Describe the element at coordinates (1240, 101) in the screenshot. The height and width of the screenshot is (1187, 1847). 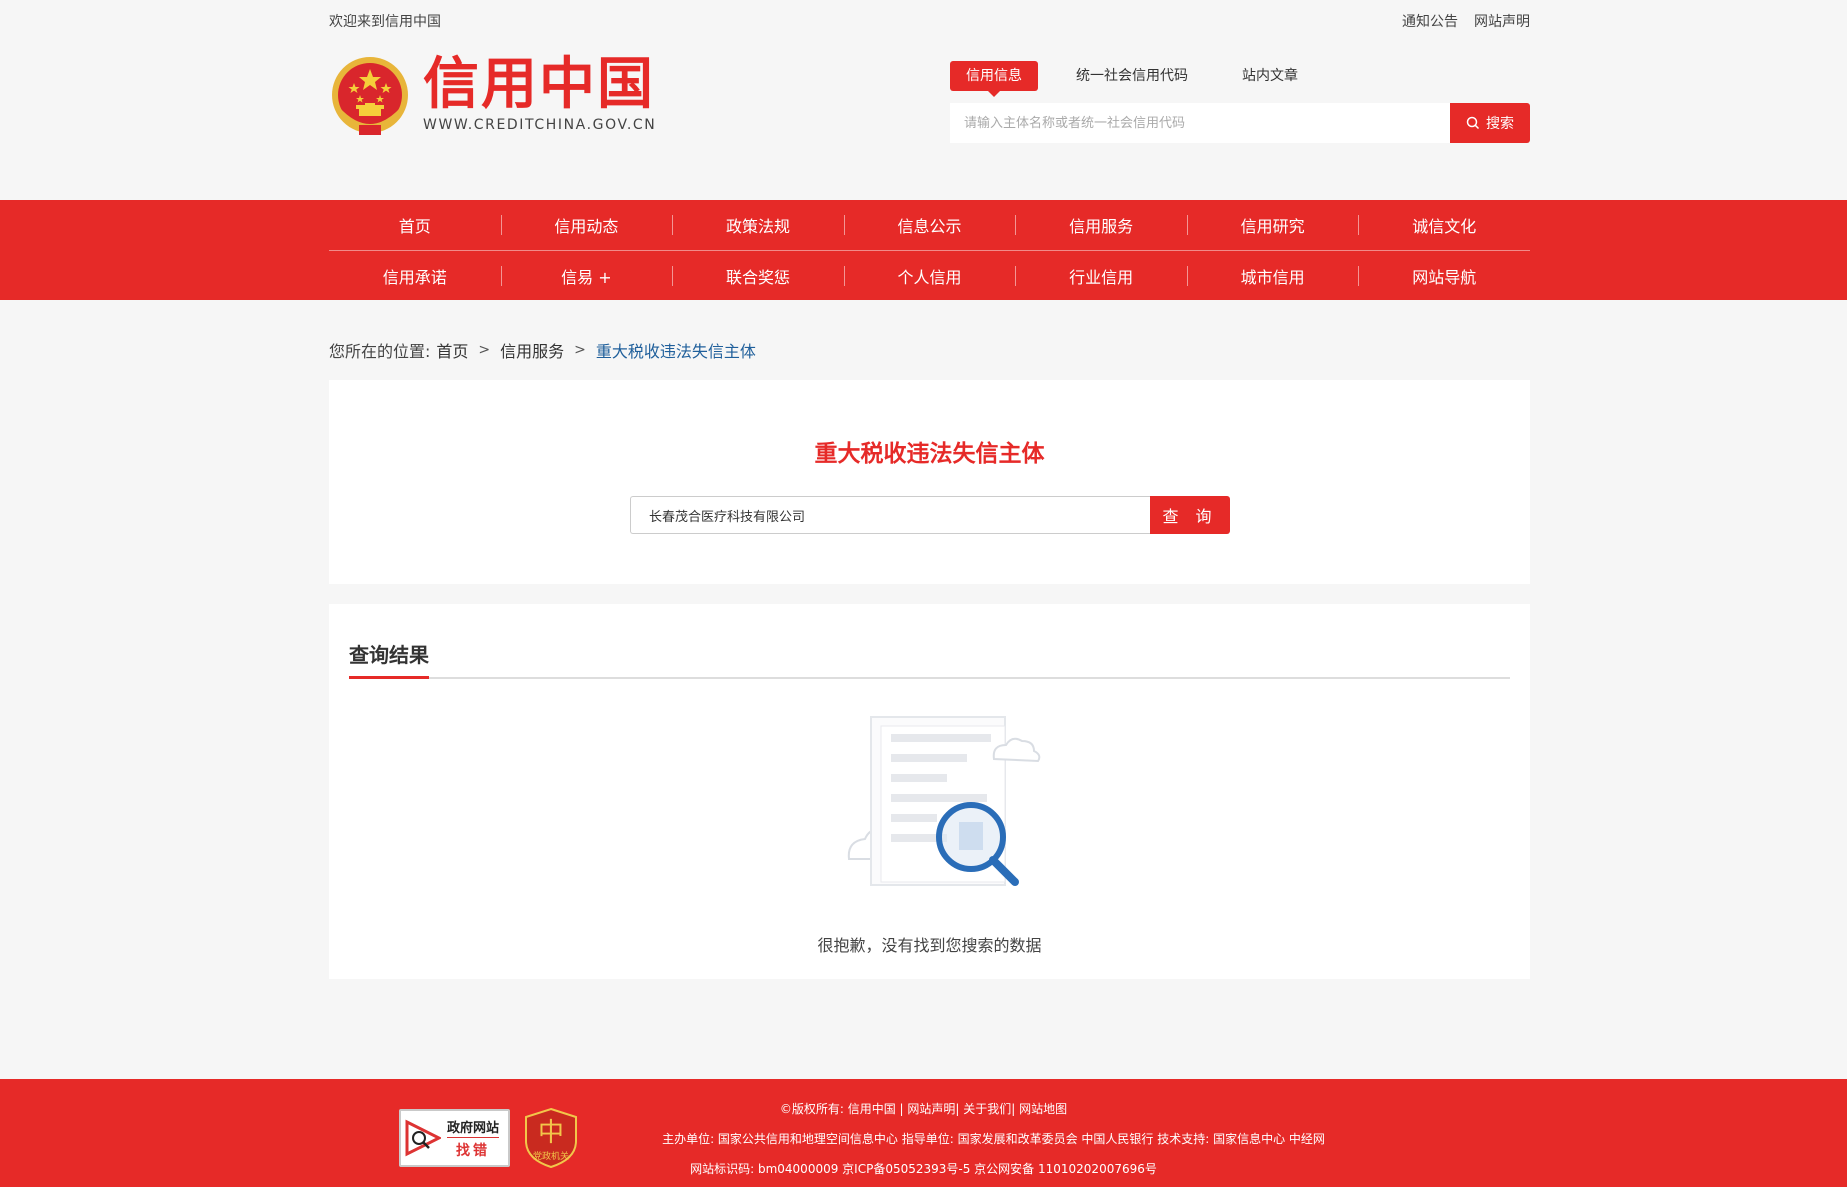
I see `site-search: 信用信息 统一社会信用代码 站内文章 搜索` at that location.